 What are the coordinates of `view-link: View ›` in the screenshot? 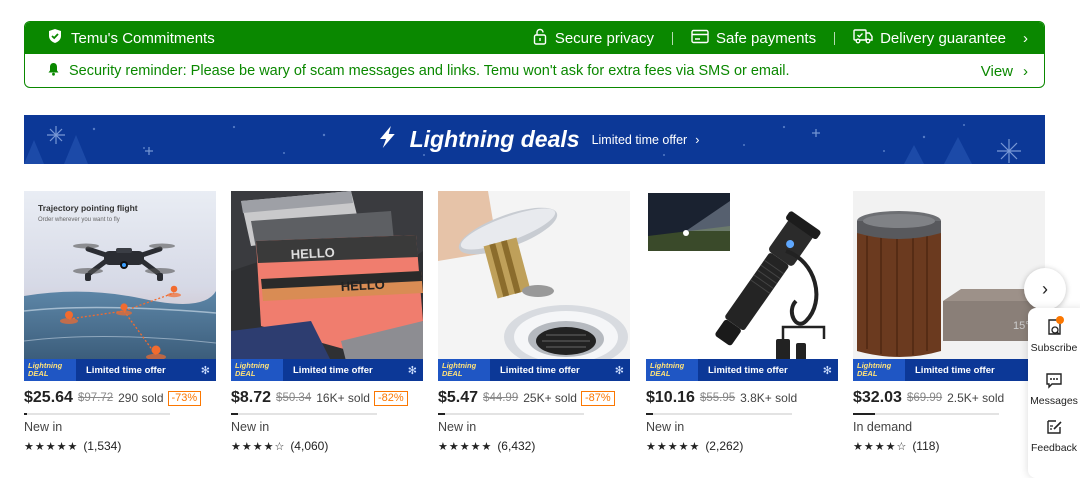 It's located at (1004, 71).